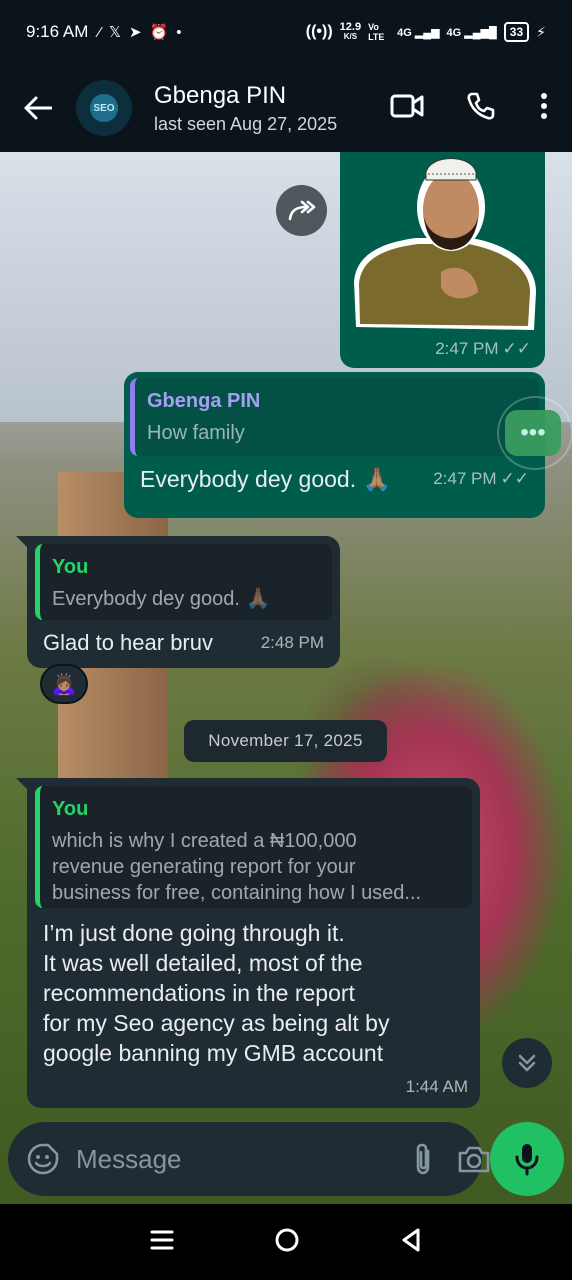 The image size is (572, 1280). I want to click on message-time: 1:44 AM, so click(436, 1086).